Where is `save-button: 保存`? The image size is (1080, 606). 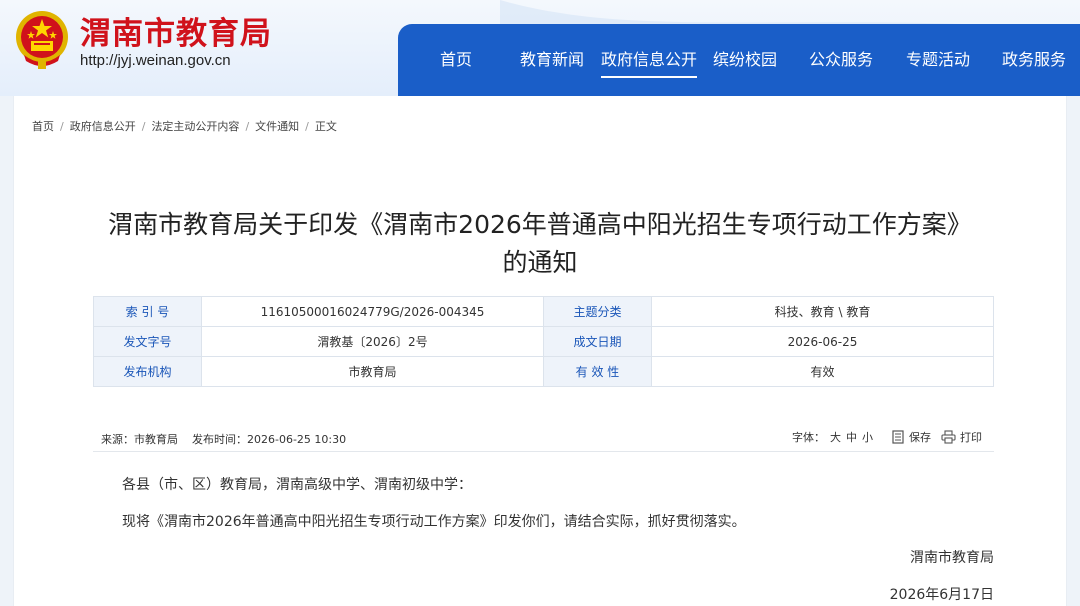
save-button: 保存 is located at coordinates (911, 437).